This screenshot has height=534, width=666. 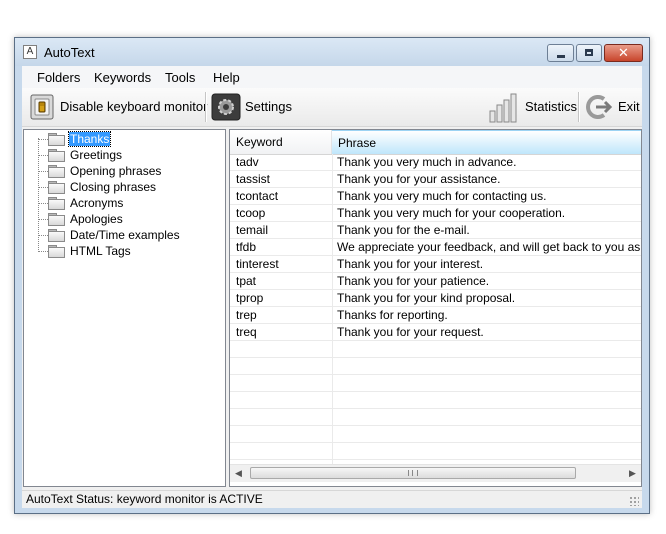 What do you see at coordinates (124, 139) in the screenshot?
I see `tree-item-thanks: Thanks` at bounding box center [124, 139].